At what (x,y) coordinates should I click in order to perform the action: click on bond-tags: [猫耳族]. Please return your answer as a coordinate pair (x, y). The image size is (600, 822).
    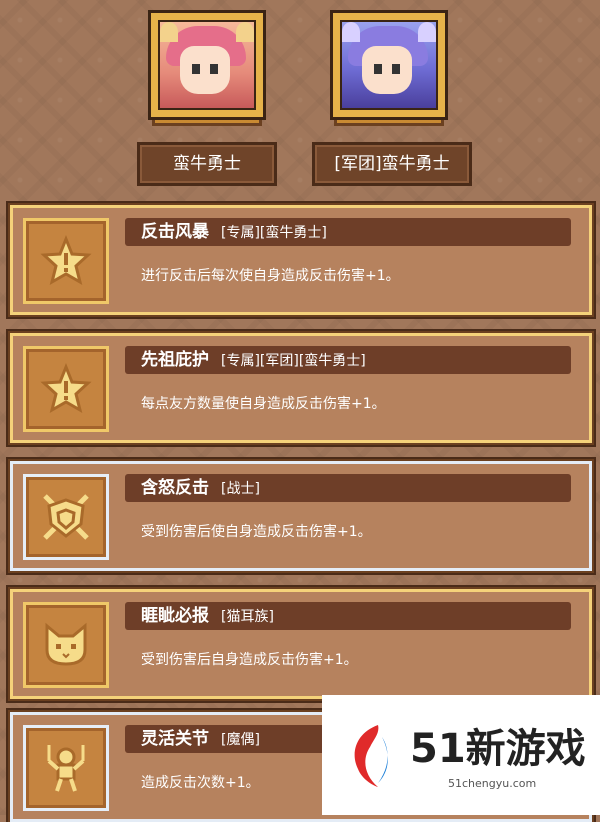
    Looking at the image, I should click on (247, 617).